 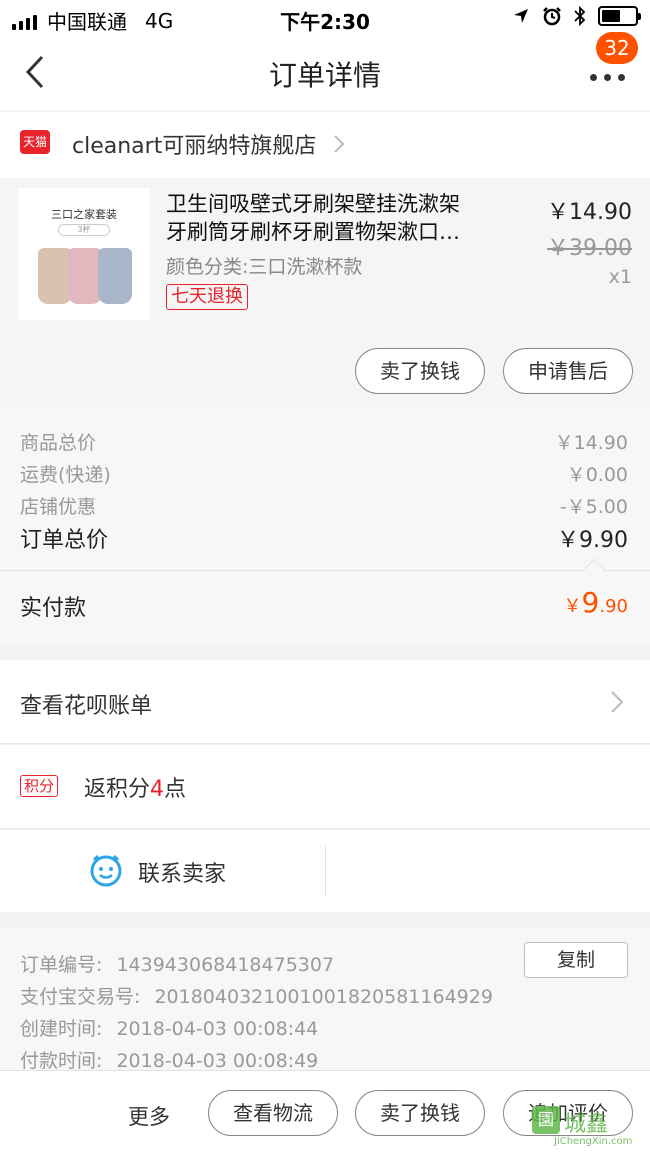 What do you see at coordinates (580, 16) in the screenshot?
I see `bluetooth-icon` at bounding box center [580, 16].